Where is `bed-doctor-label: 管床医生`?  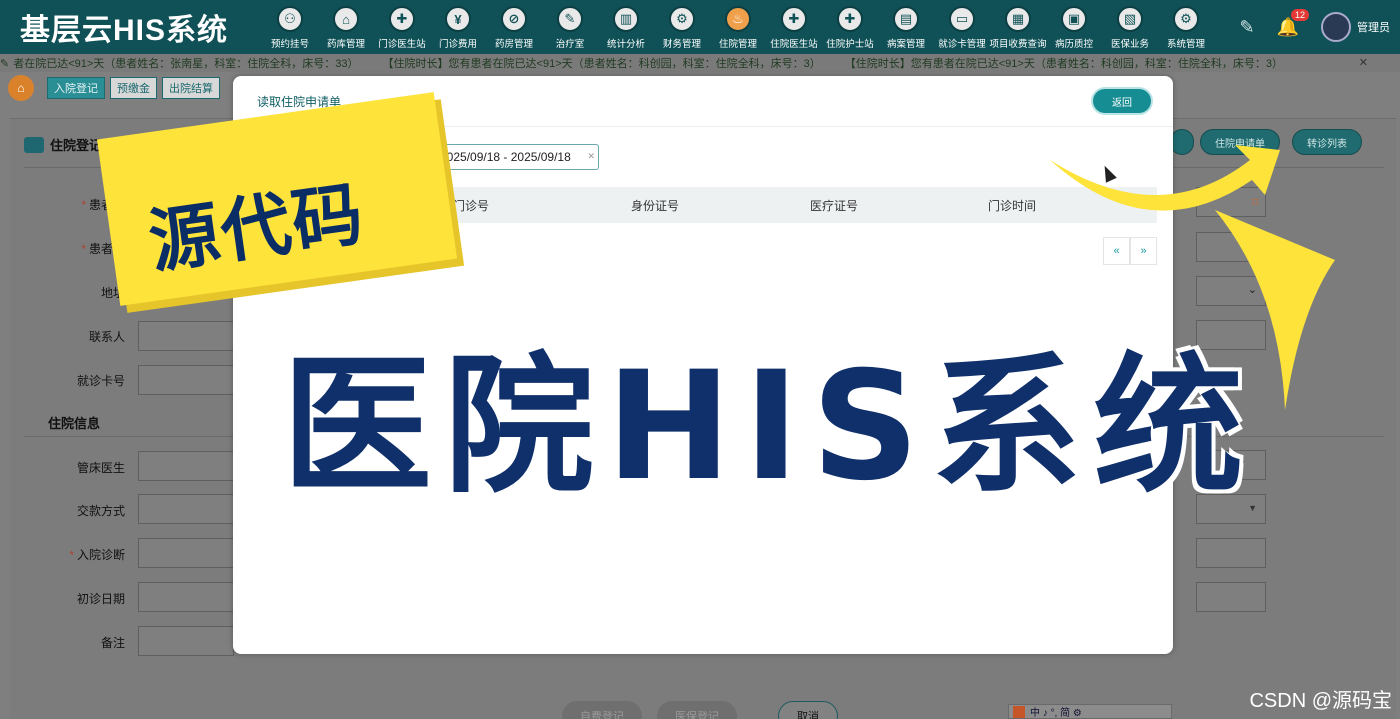
bed-doctor-label: 管床医生 is located at coordinates (100, 468).